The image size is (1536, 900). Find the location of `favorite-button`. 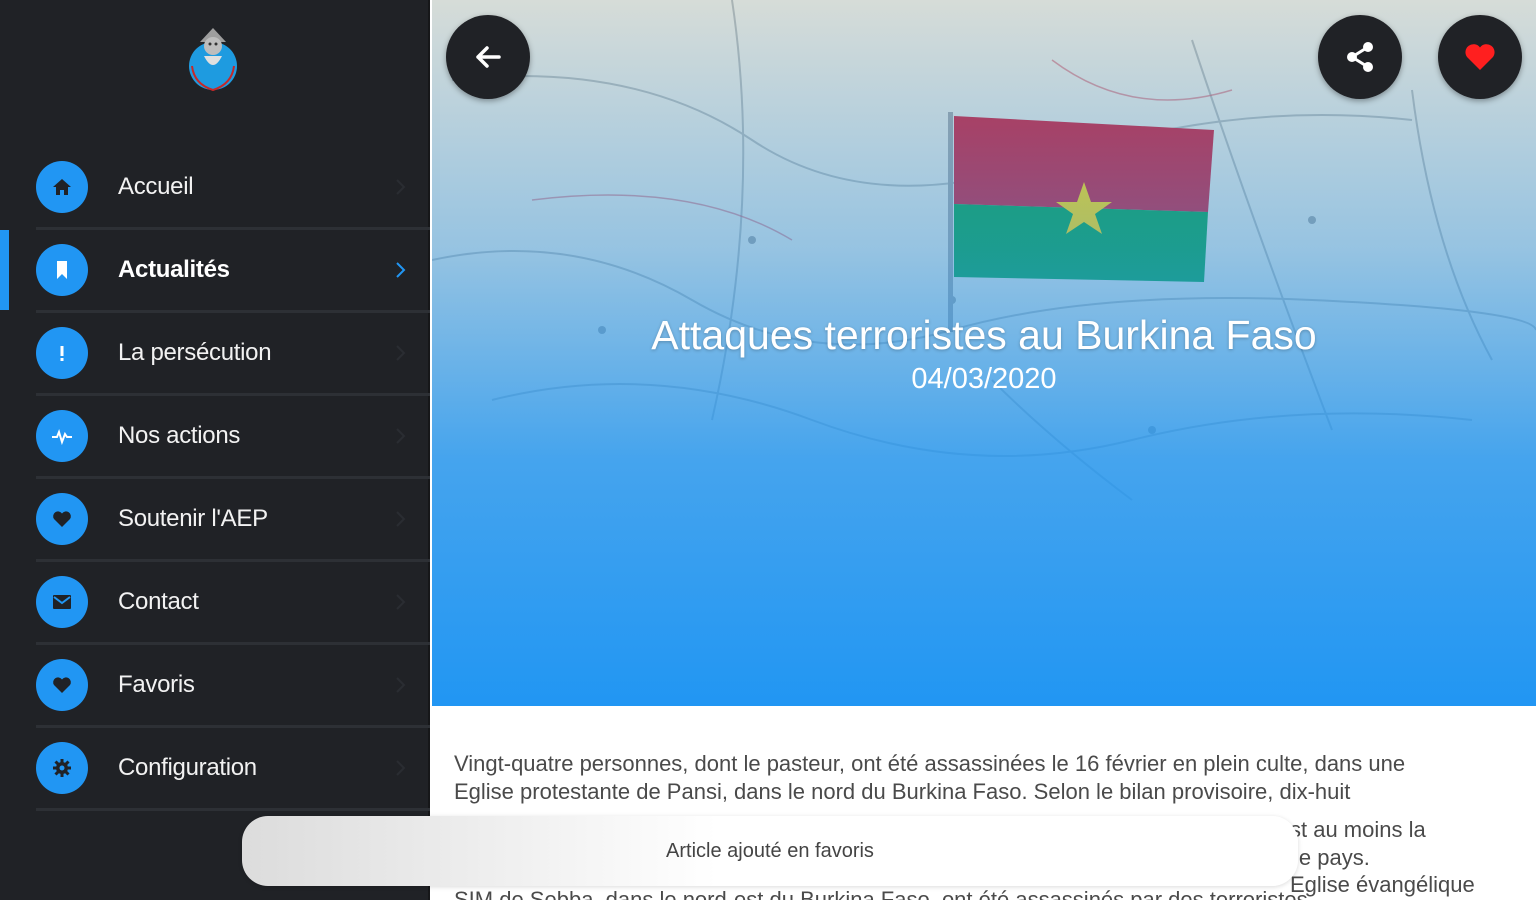

favorite-button is located at coordinates (1480, 57).